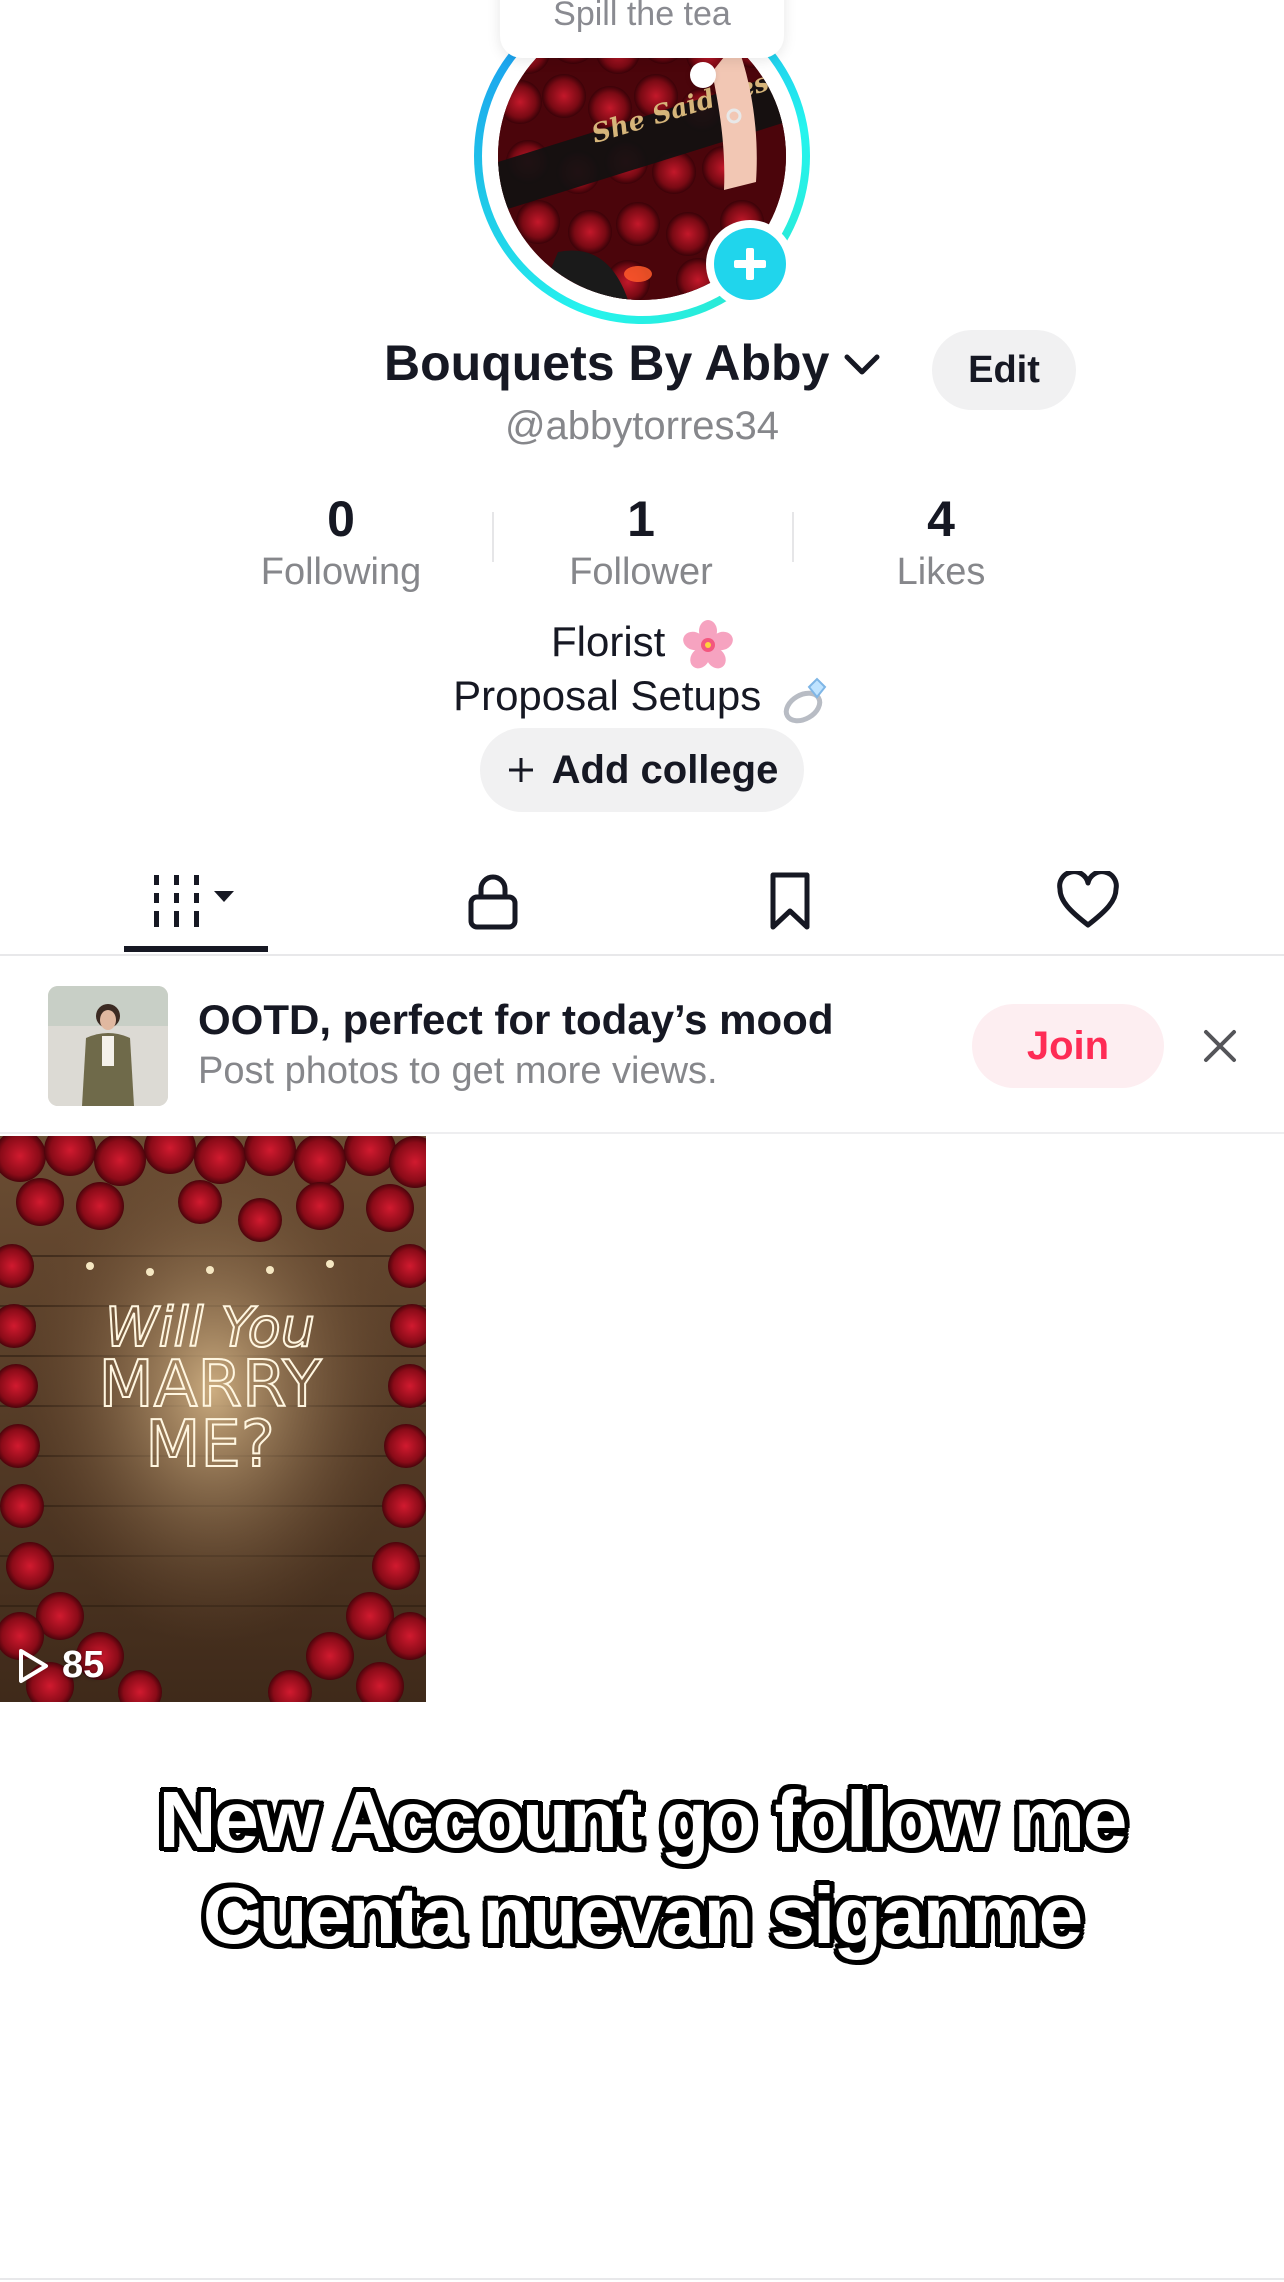  I want to click on profile-stats: 0 Following 1 Follower 4 Likes, so click(642, 543).